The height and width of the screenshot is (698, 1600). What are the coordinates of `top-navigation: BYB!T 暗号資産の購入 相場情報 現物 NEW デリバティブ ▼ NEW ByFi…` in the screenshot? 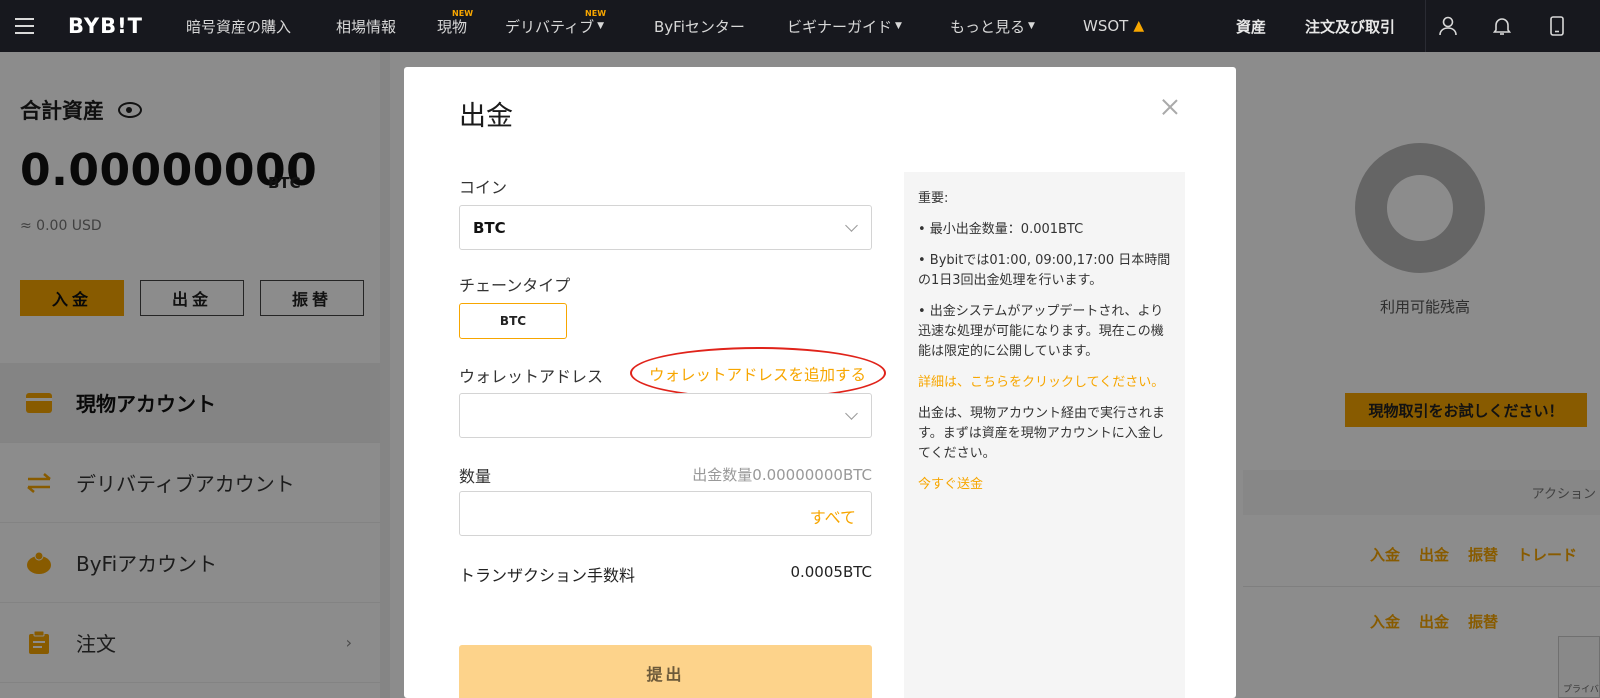 It's located at (800, 26).